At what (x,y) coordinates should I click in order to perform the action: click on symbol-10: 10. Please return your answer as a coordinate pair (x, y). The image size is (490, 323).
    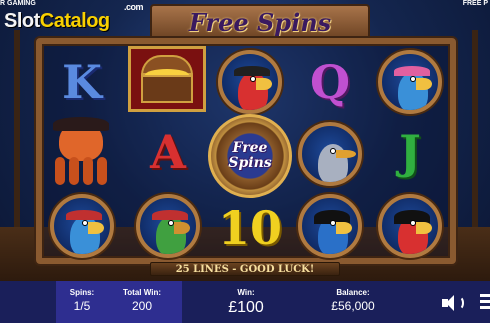
    Looking at the image, I should click on (250, 228).